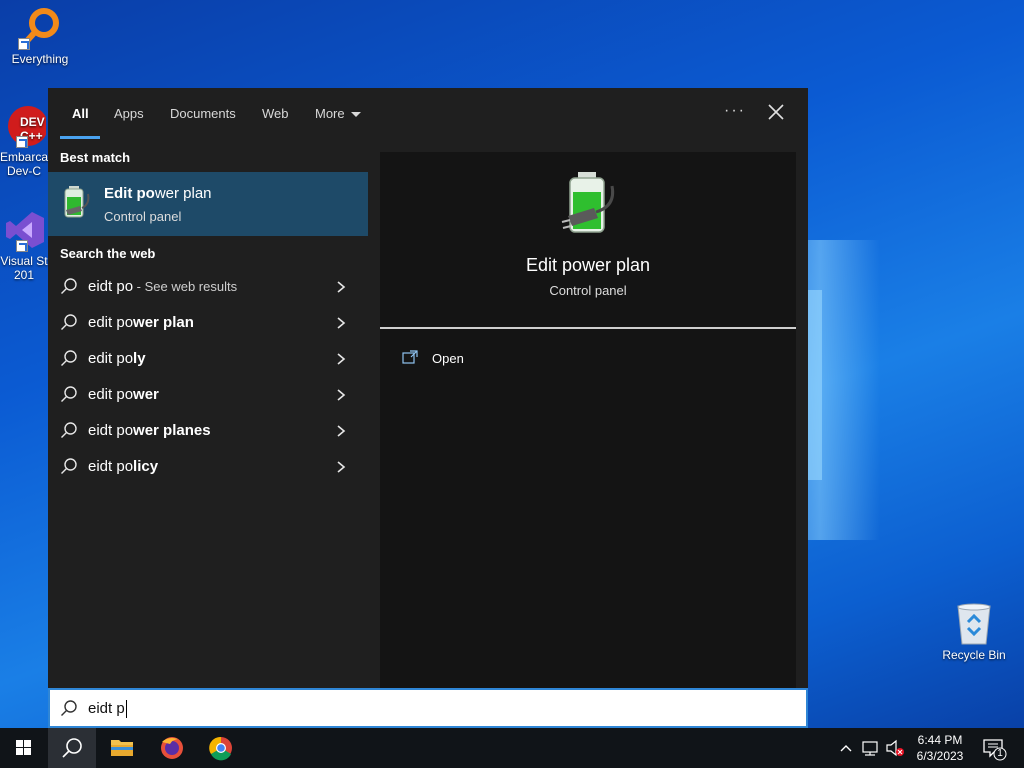  Describe the element at coordinates (108, 253) in the screenshot. I see `web-header: Search the web` at that location.